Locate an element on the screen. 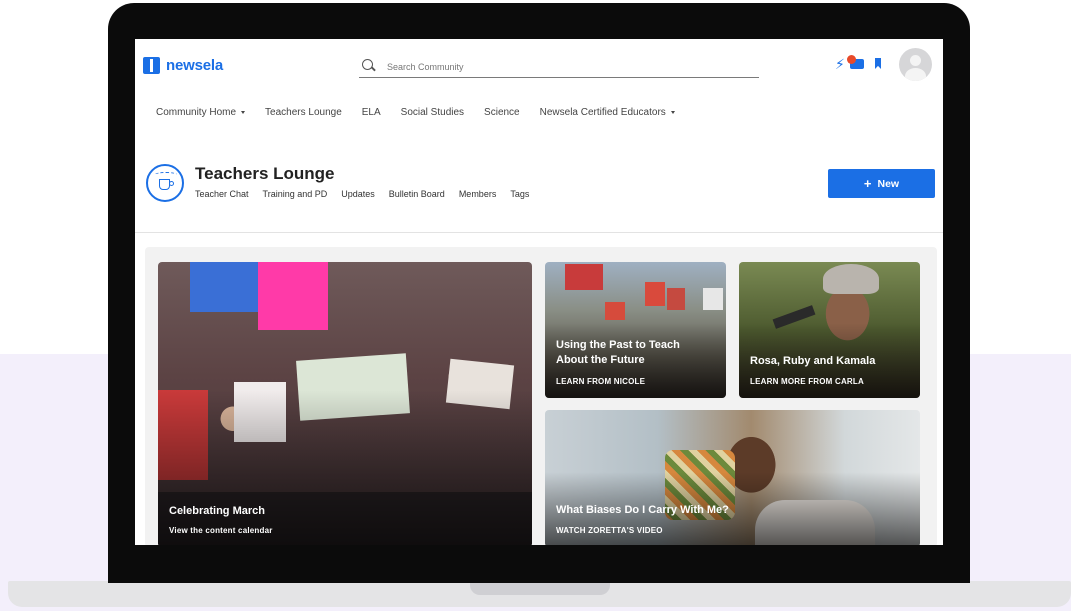 Image resolution: width=1071 pixels, height=611 pixels. card-subtitle: LEARN MORE FROM CARLA is located at coordinates (807, 381).